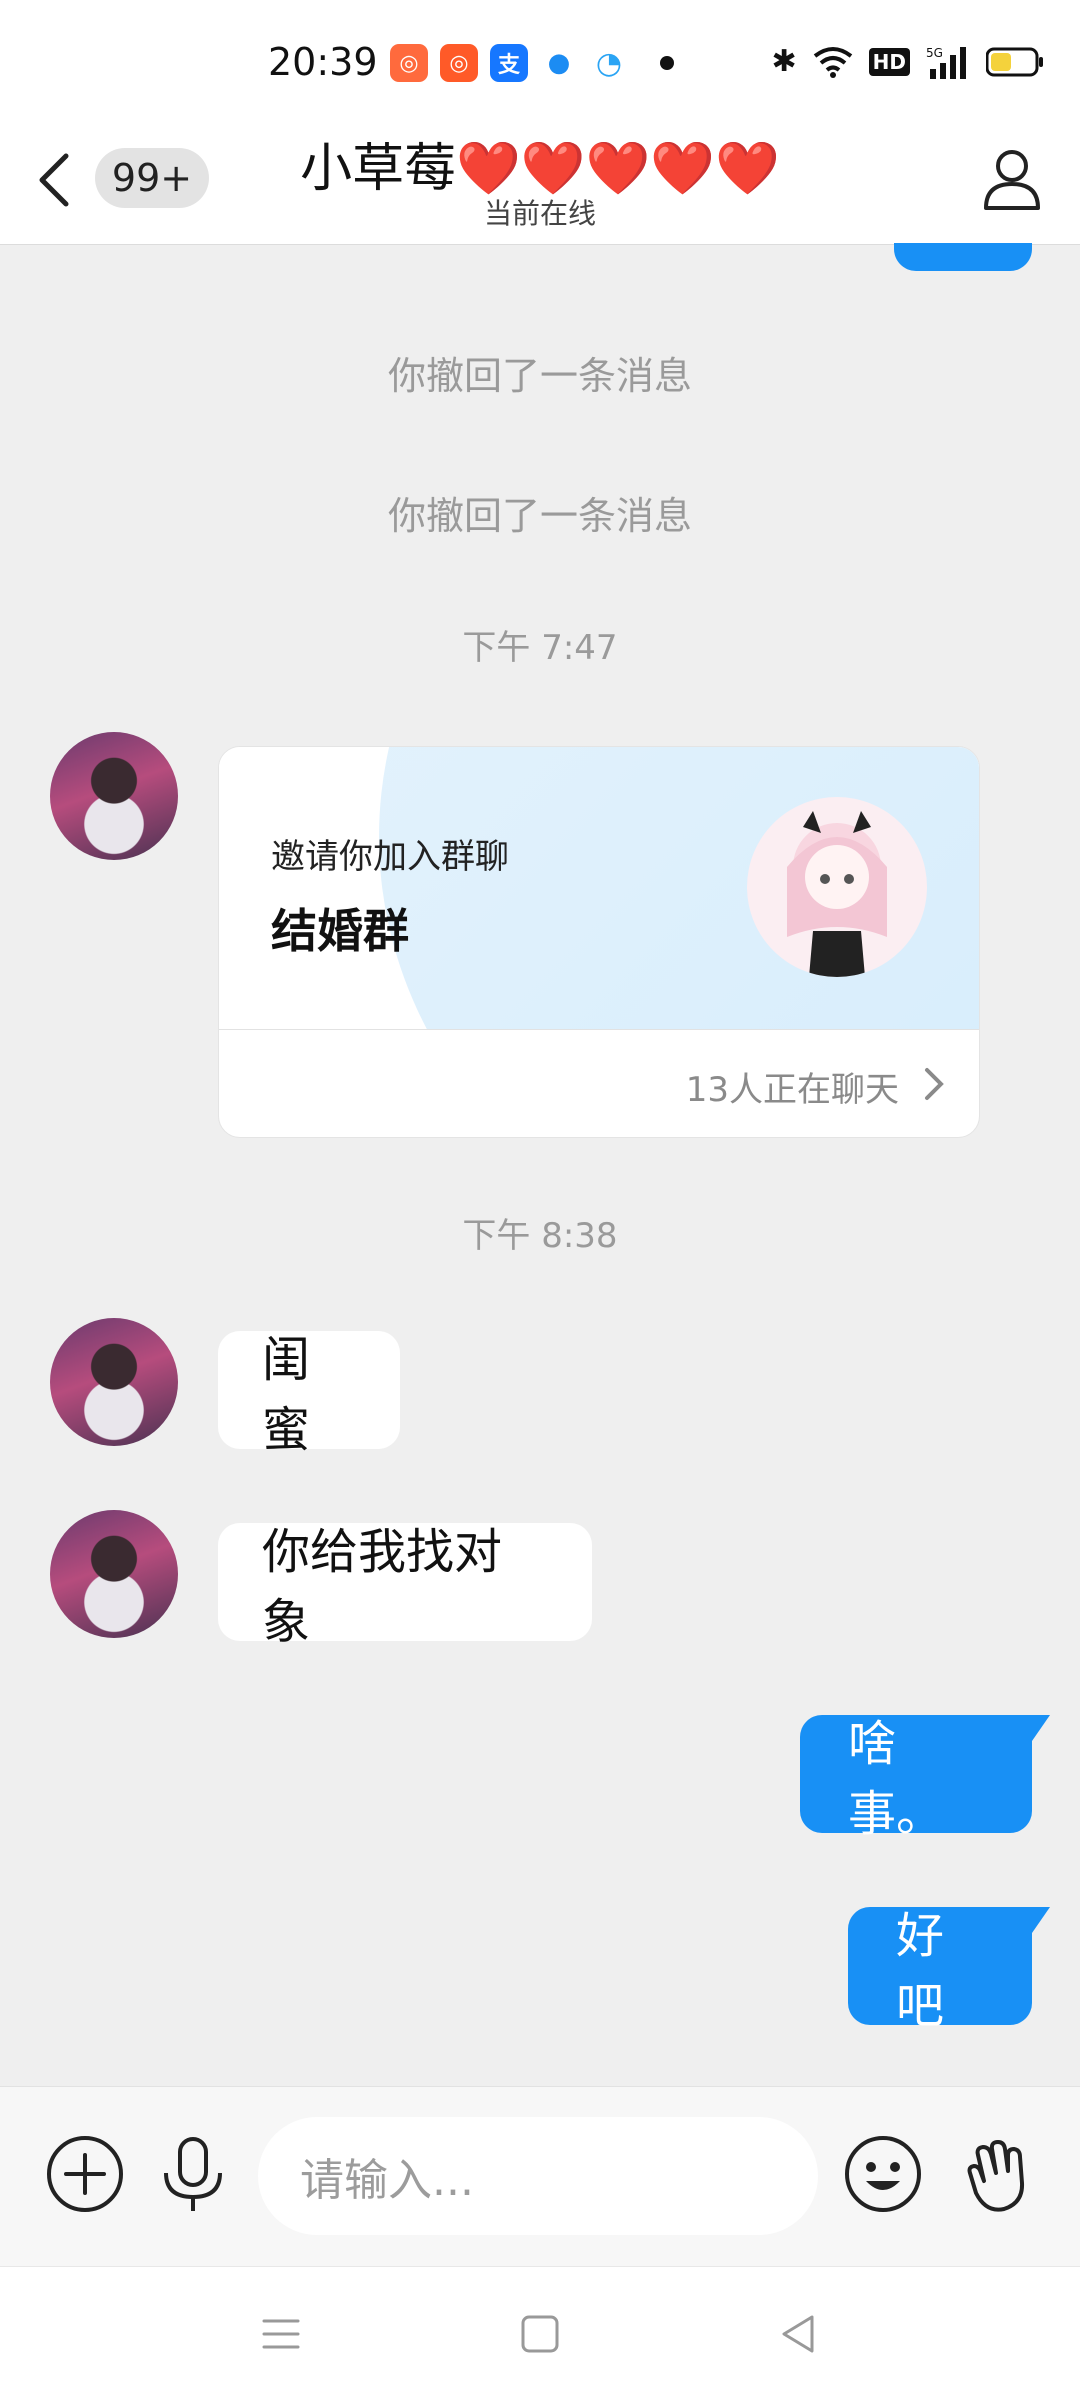  Describe the element at coordinates (309, 1394) in the screenshot. I see `message-bubble-in: 闺蜜` at that location.